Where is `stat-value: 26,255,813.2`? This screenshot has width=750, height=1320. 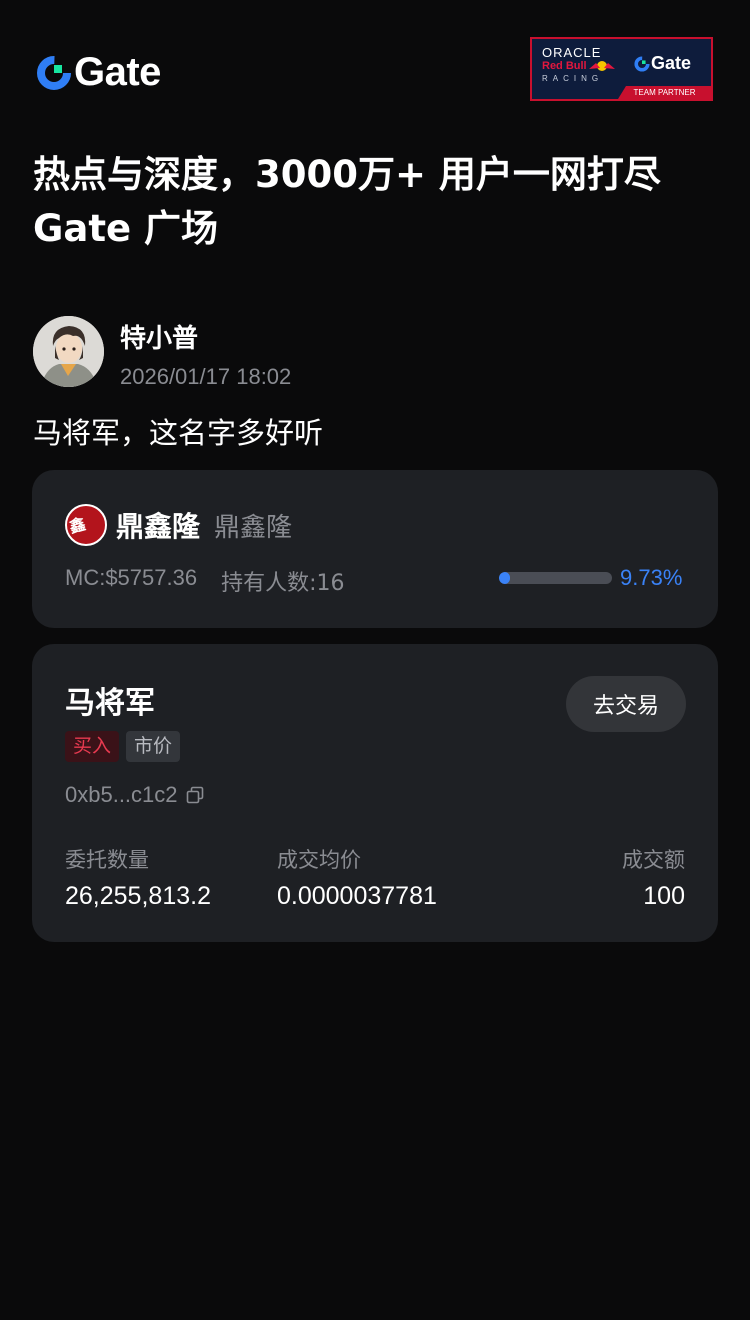 stat-value: 26,255,813.2 is located at coordinates (138, 896).